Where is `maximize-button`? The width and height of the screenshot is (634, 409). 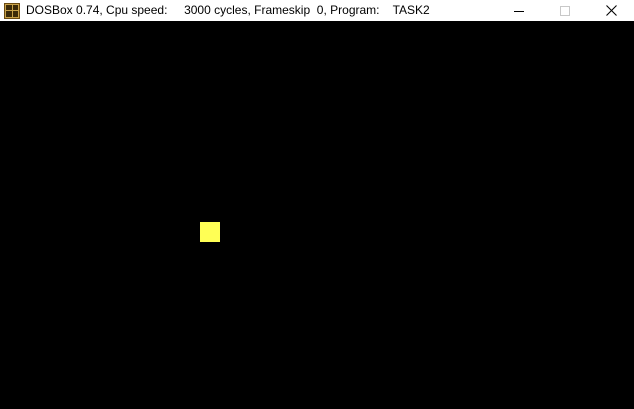 maximize-button is located at coordinates (565, 10).